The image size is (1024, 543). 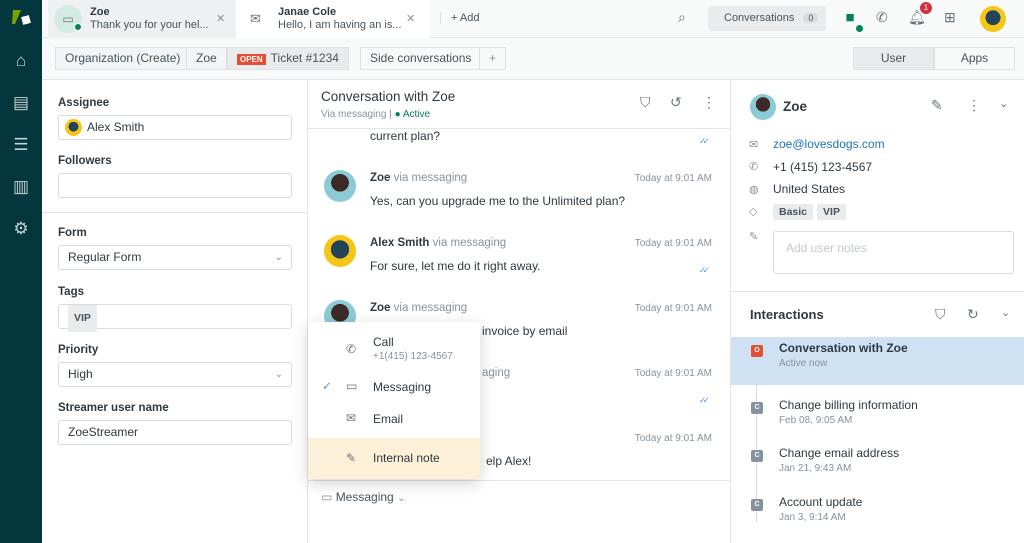 I want to click on tag-chip: Basic, so click(x=793, y=212).